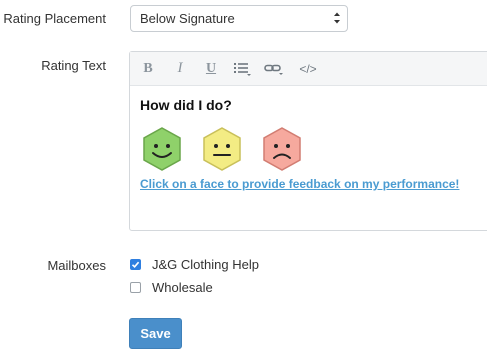 Image resolution: width=487 pixels, height=356 pixels. I want to click on mailbox-label: Wholesale, so click(182, 287).